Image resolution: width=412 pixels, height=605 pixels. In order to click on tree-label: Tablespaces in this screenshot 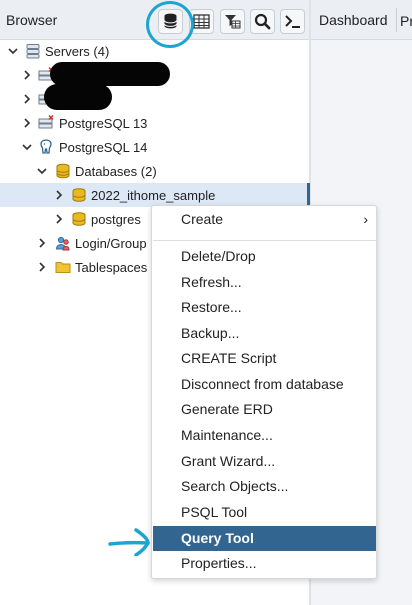, I will do `click(111, 267)`.